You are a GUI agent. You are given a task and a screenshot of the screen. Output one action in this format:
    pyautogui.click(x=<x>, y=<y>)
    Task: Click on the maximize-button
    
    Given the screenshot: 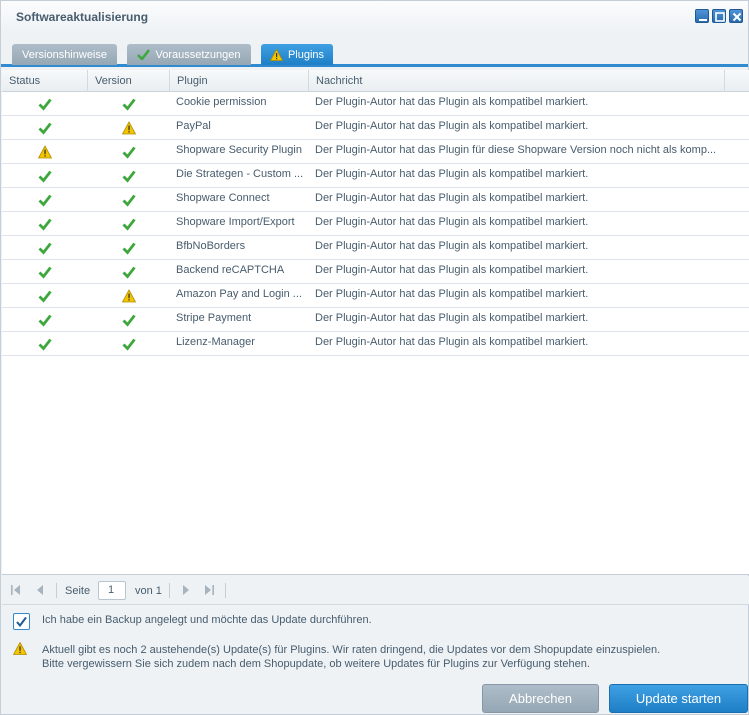 What is the action you would take?
    pyautogui.click(x=719, y=16)
    